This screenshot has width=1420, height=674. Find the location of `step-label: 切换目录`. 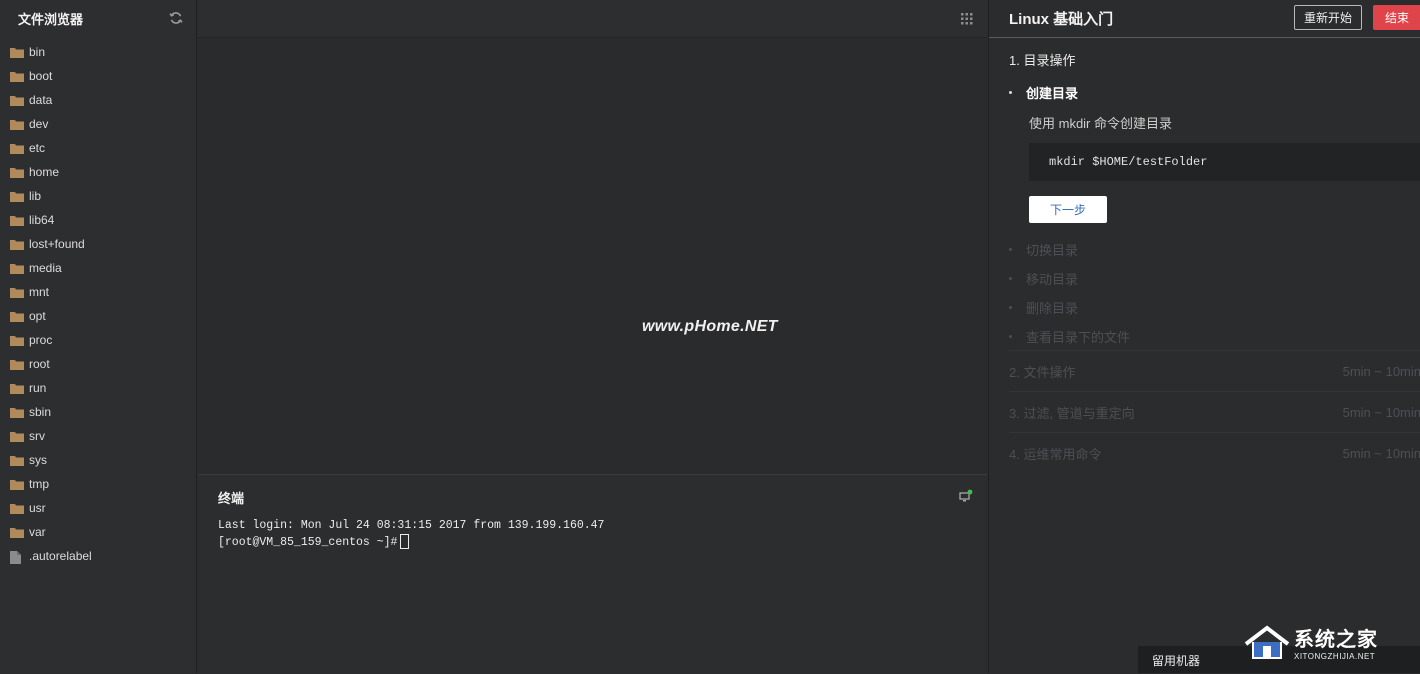

step-label: 切换目录 is located at coordinates (1052, 250).